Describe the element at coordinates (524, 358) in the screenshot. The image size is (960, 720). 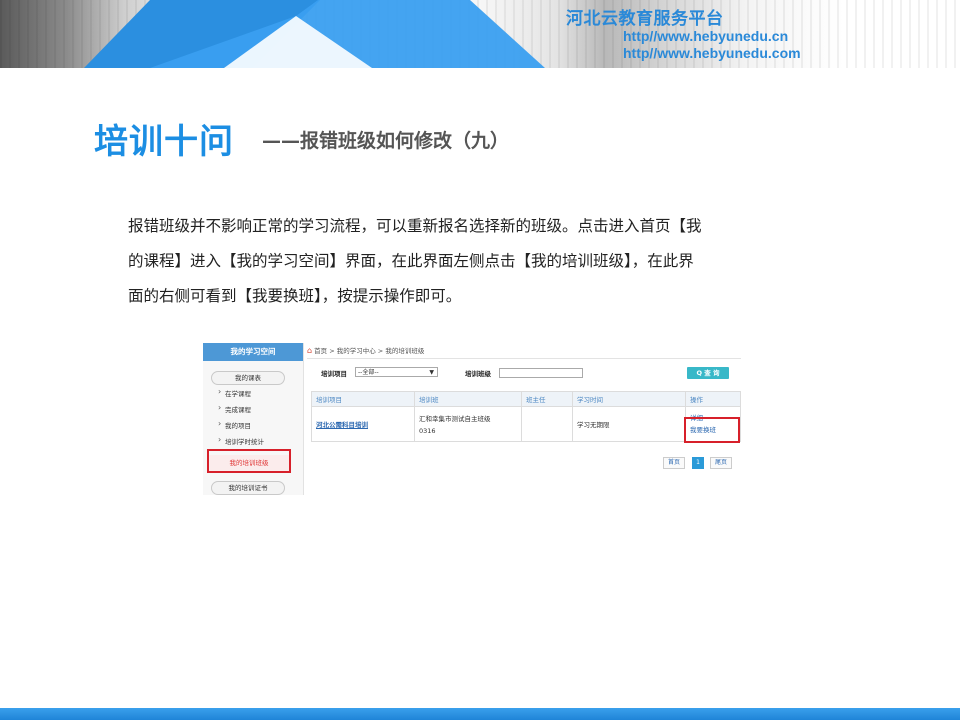
I see `breadcrumb-divider` at that location.